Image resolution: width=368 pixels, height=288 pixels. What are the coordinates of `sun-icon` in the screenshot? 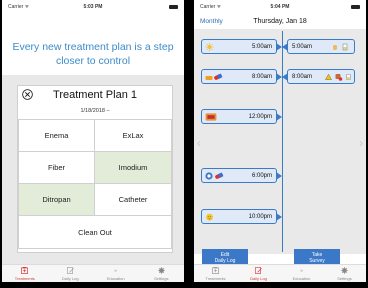 It's located at (209, 47).